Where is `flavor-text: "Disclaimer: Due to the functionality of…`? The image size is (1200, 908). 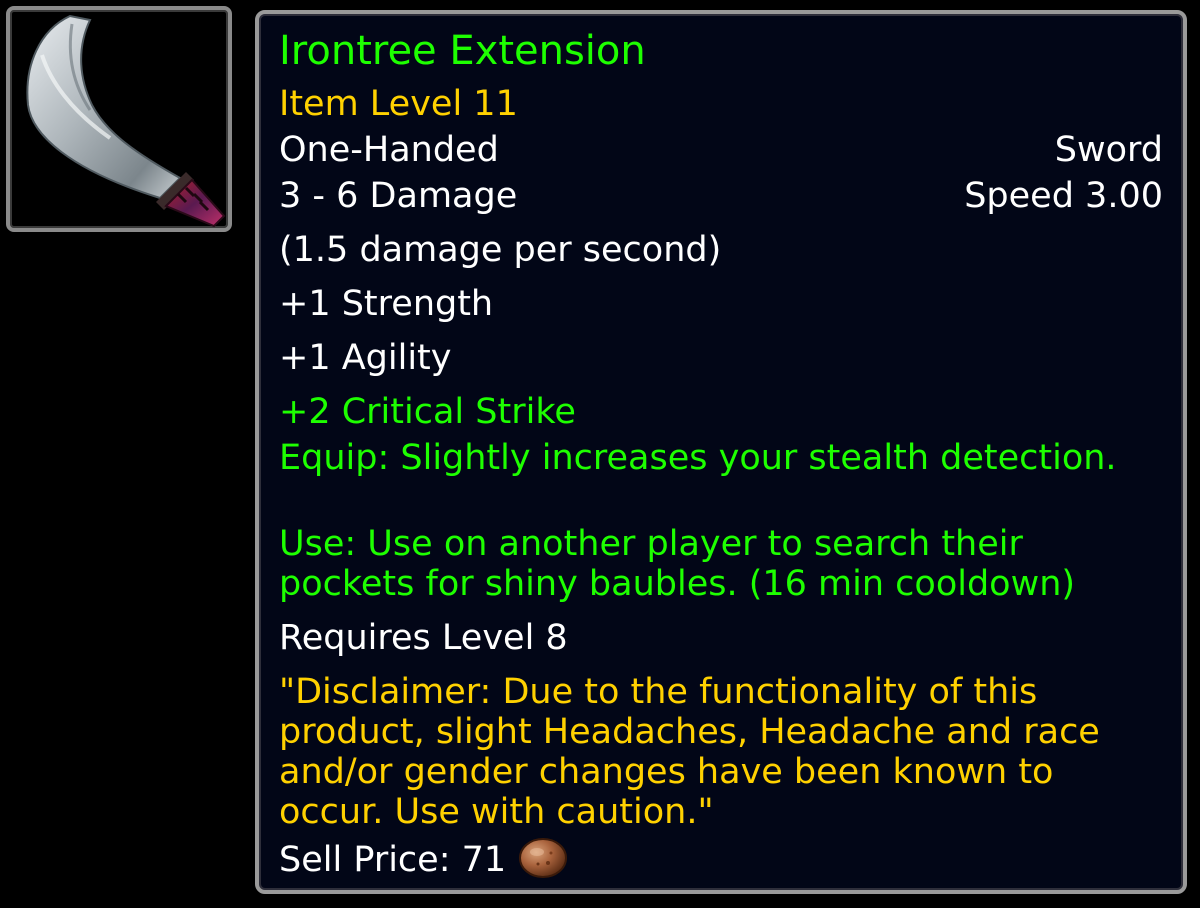
flavor-text: "Disclaimer: Due to the functionality of… is located at coordinates (689, 752).